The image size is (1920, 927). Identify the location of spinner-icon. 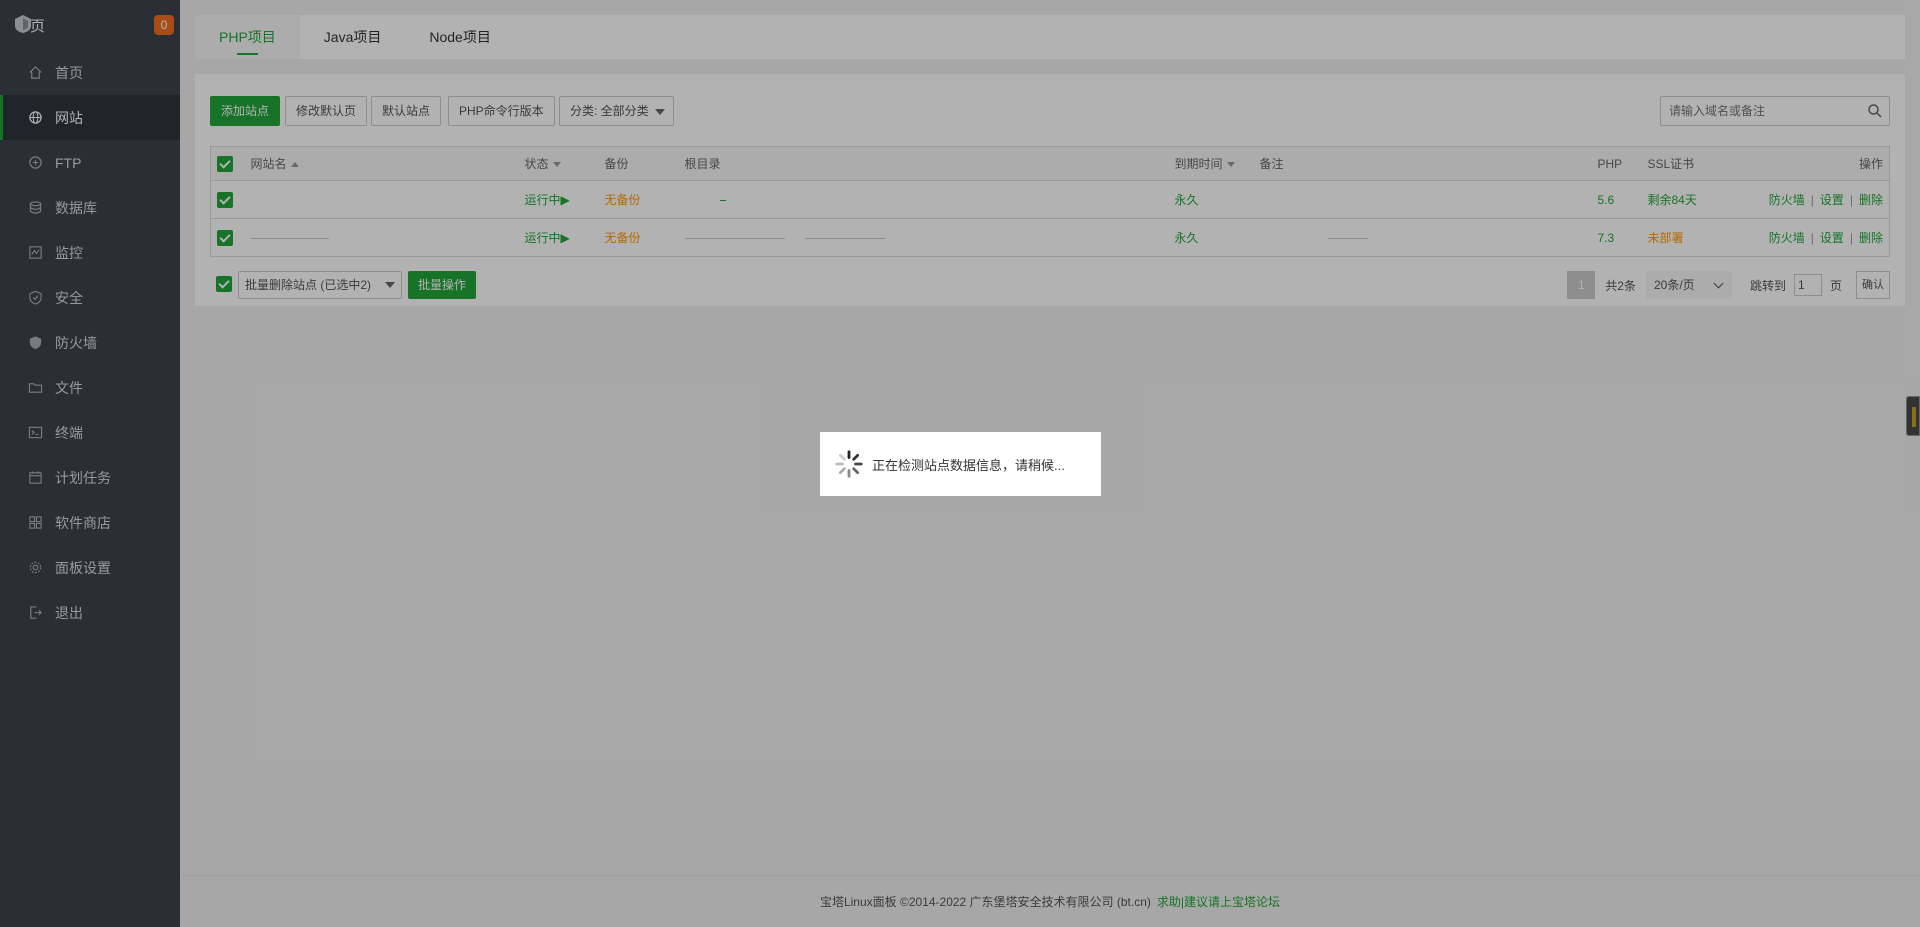
(849, 464).